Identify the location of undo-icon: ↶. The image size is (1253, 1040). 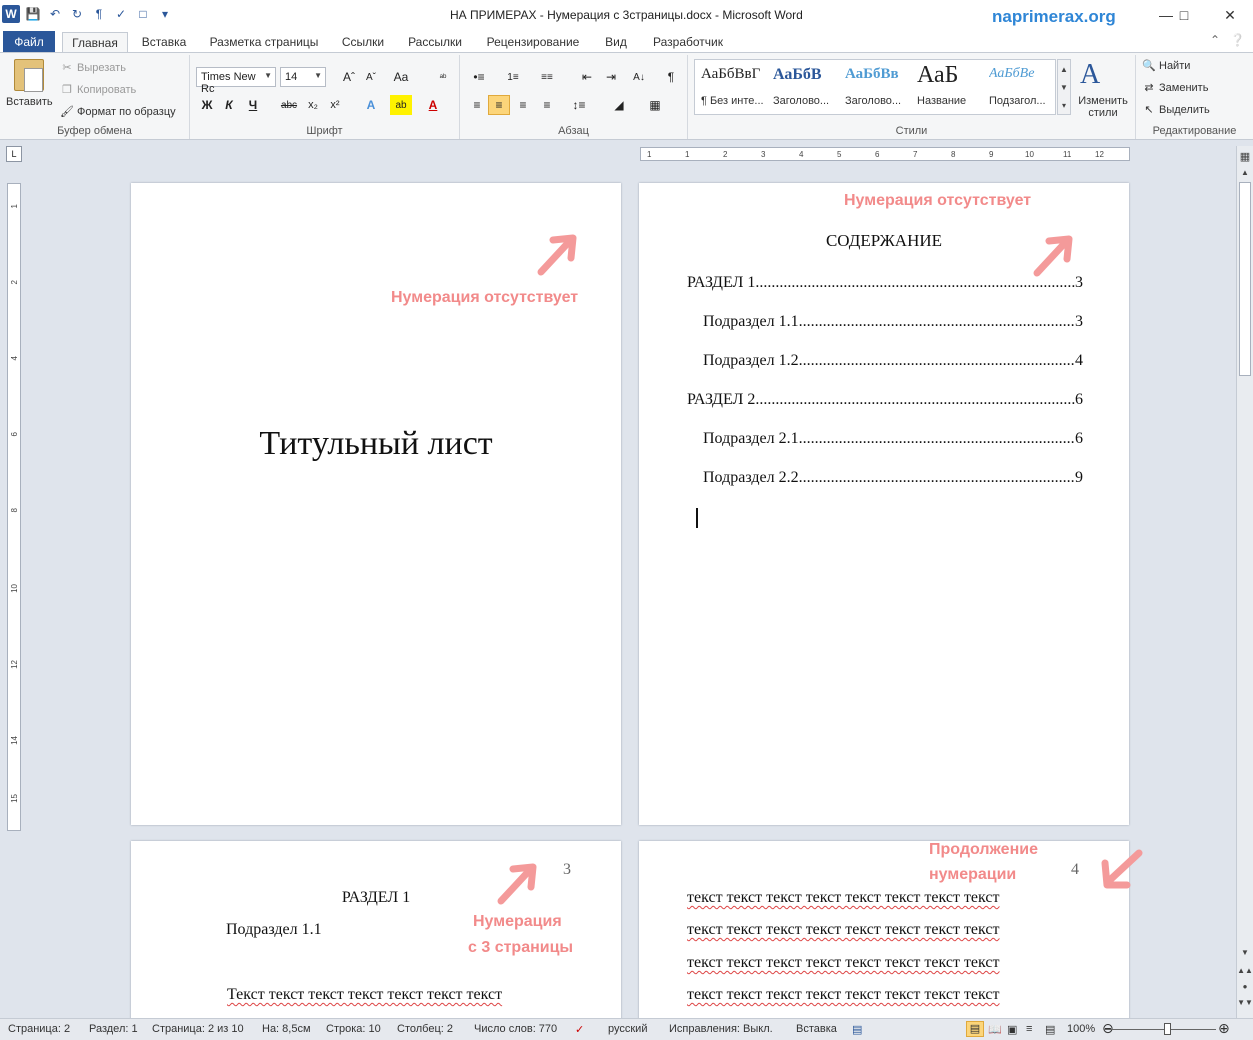
(55, 14).